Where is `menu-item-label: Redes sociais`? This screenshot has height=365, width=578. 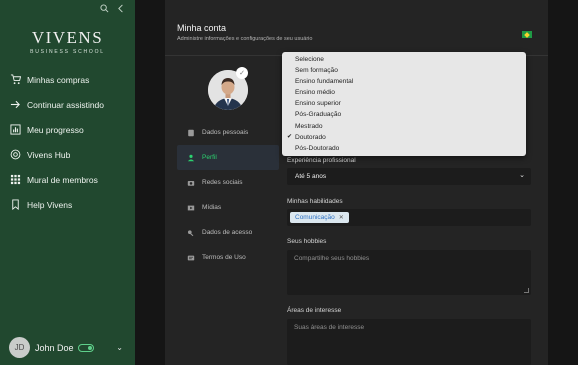 menu-item-label: Redes sociais is located at coordinates (222, 182).